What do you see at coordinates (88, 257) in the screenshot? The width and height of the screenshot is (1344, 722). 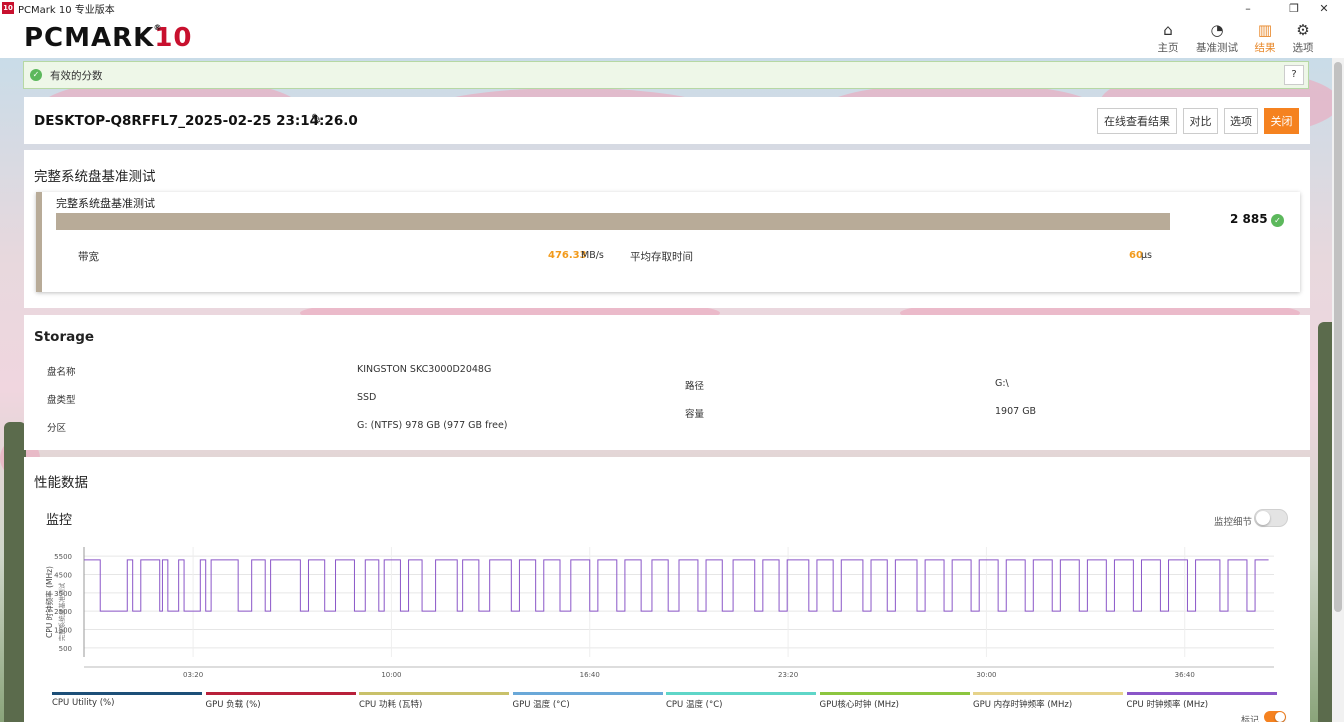 I see `bandwidth-label: 带宽` at bounding box center [88, 257].